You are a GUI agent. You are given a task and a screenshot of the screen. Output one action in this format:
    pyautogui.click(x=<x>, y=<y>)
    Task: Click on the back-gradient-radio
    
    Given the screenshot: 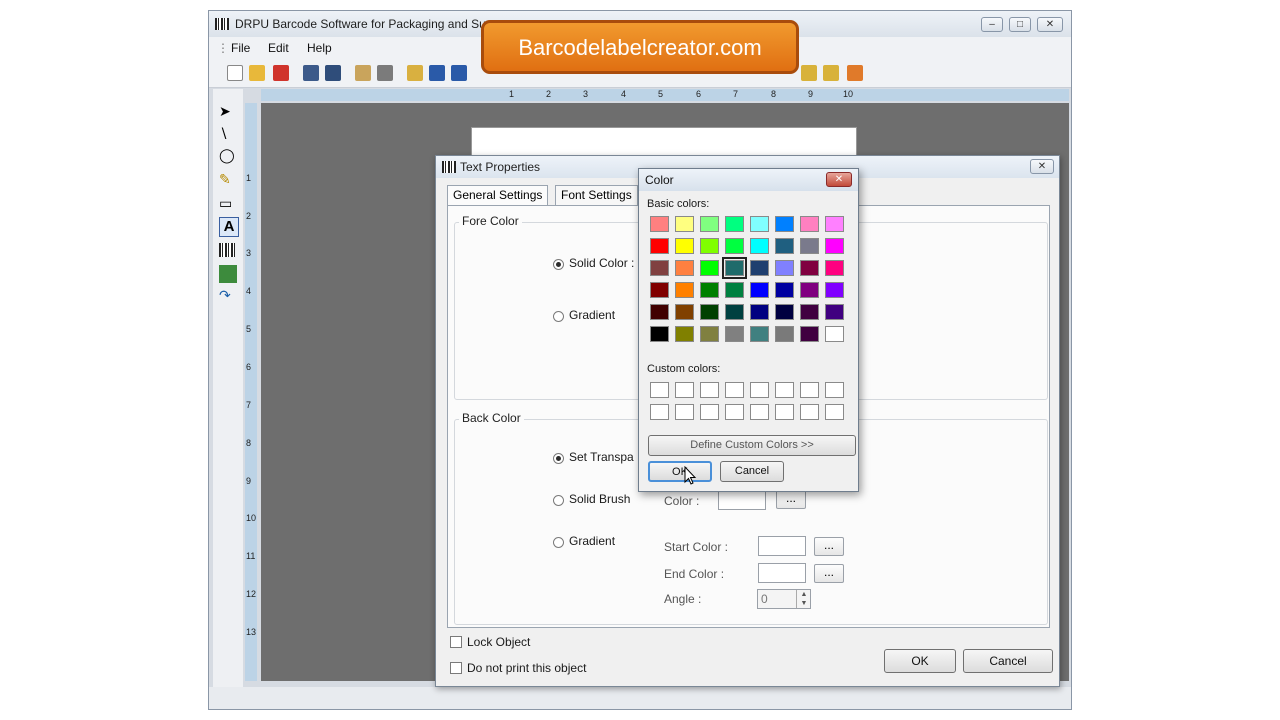 What is the action you would take?
    pyautogui.click(x=558, y=542)
    